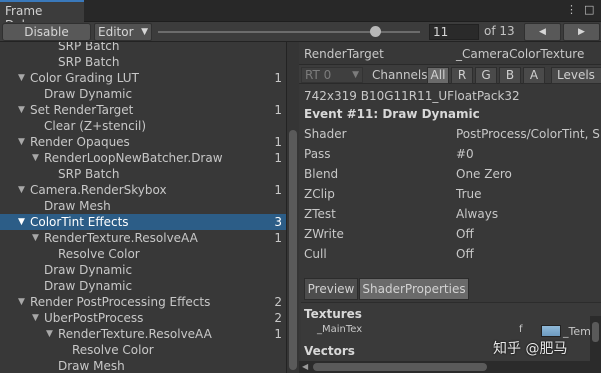 Image resolution: width=601 pixels, height=373 pixels. I want to click on property-key: ZWrite, so click(324, 234).